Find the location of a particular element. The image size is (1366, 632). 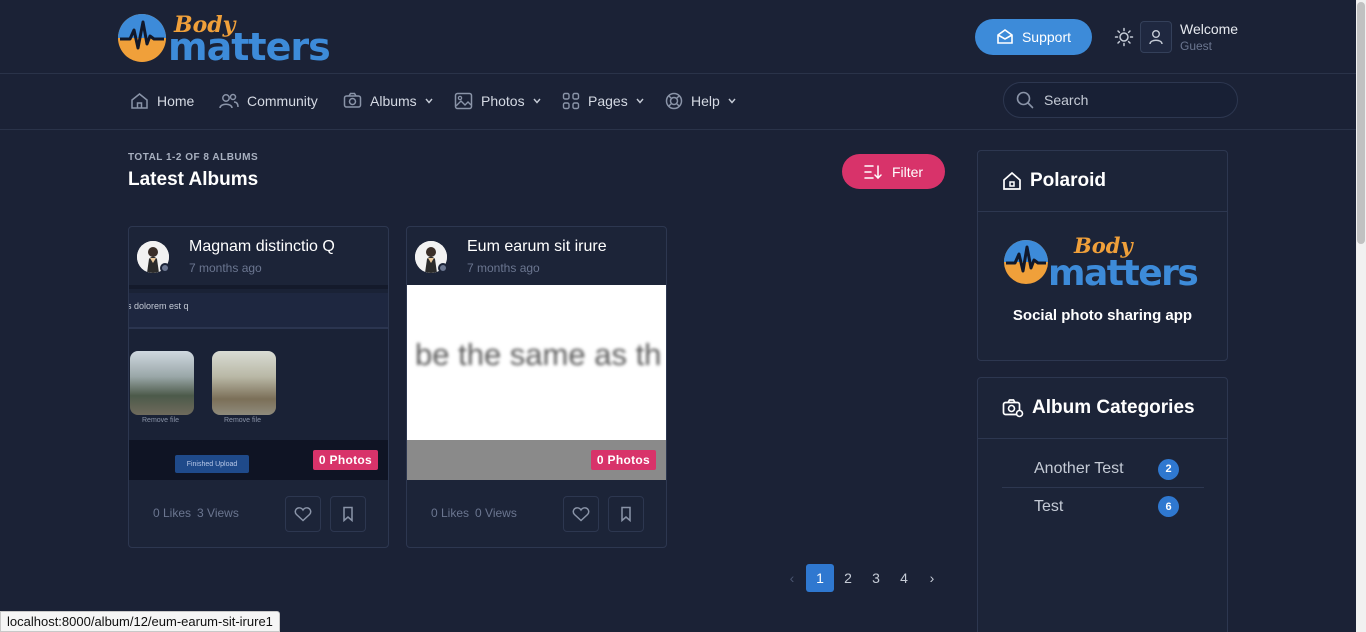

album-card-footer: 0 Likes 0 Views is located at coordinates (536, 513).